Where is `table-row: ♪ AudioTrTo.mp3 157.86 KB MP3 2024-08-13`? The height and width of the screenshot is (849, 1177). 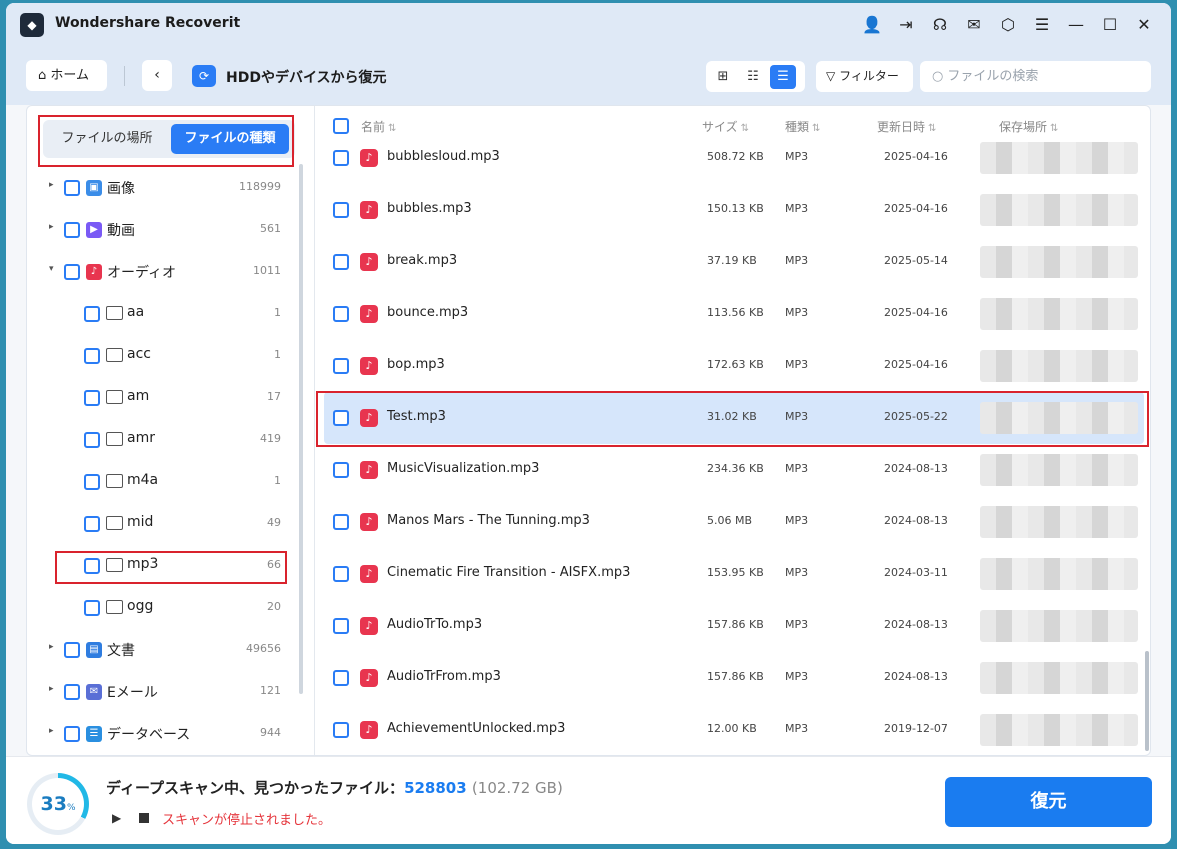 table-row: ♪ AudioTrTo.mp3 157.86 KB MP3 2024-08-13 is located at coordinates (734, 626).